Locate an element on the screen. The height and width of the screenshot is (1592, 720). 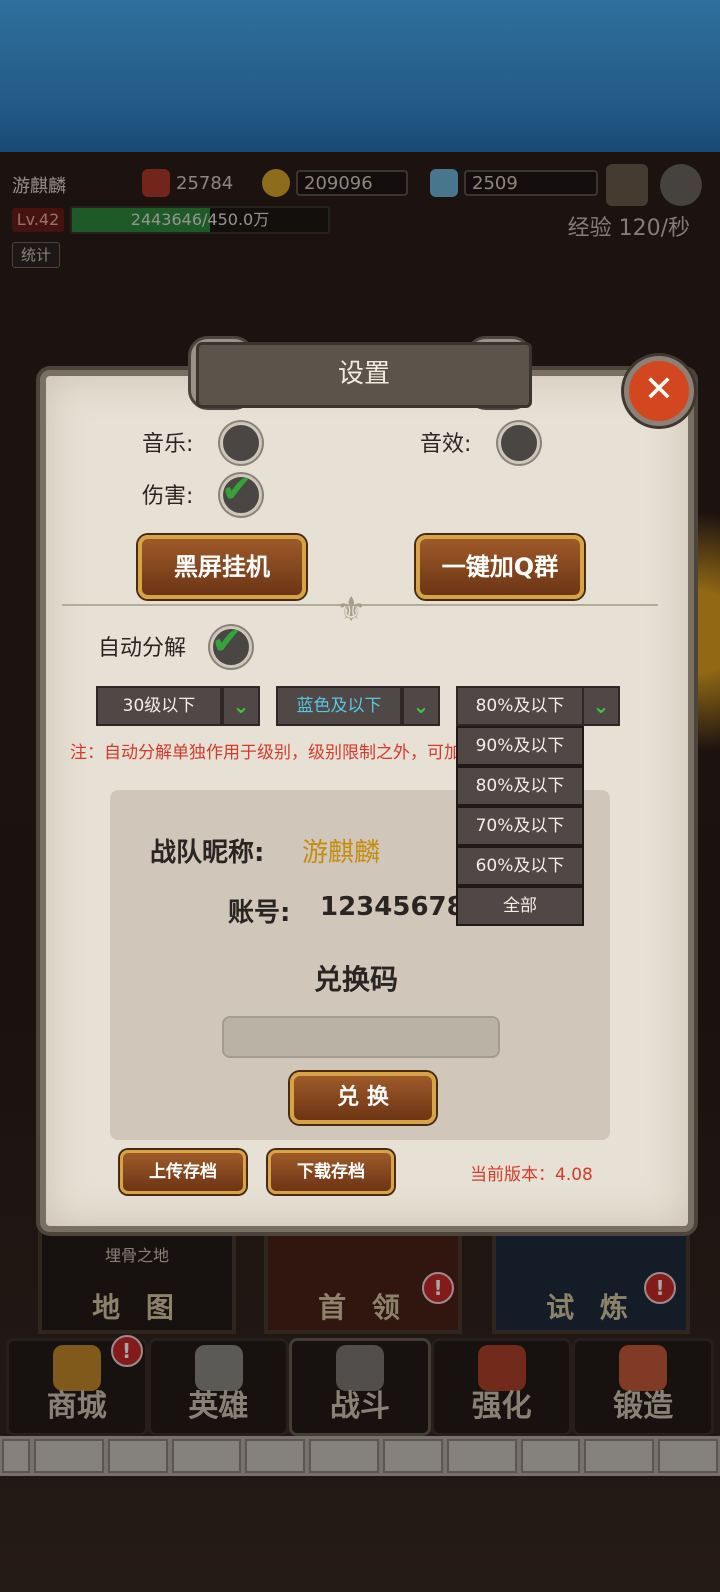
dropdown-option: 90%及以下 is located at coordinates (520, 746).